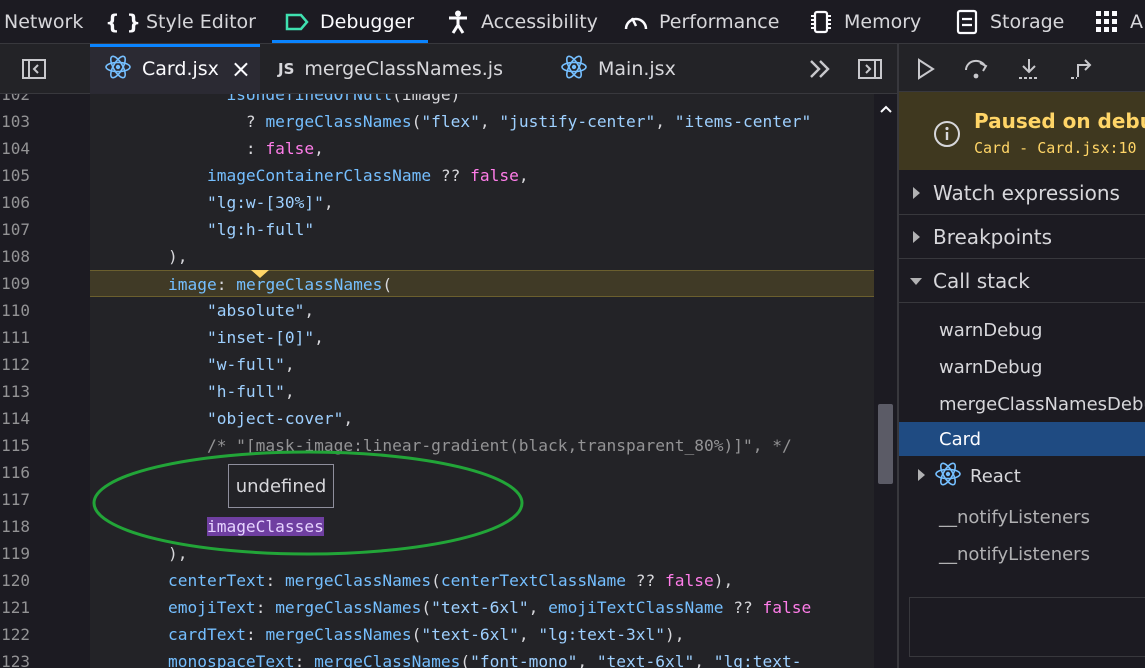  Describe the element at coordinates (15, 202) in the screenshot. I see `line-number: 106` at that location.